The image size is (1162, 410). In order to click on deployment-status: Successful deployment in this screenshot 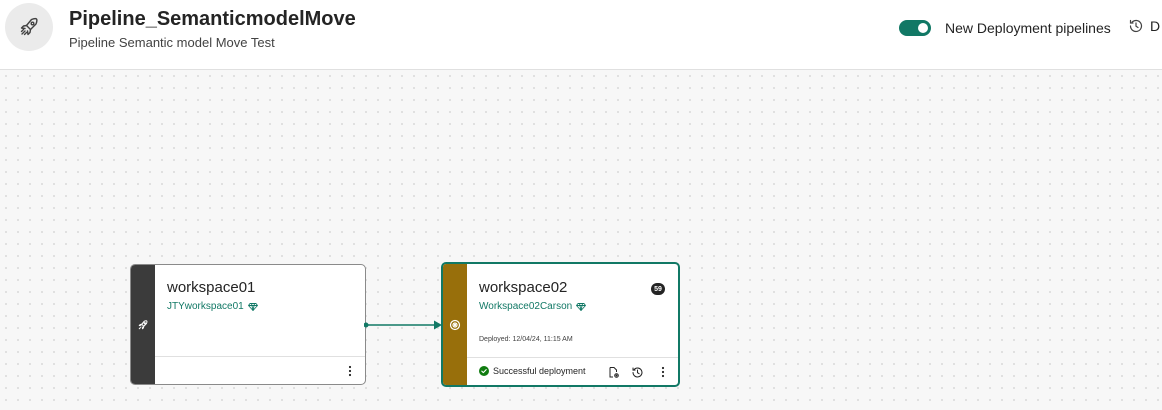, I will do `click(532, 371)`.